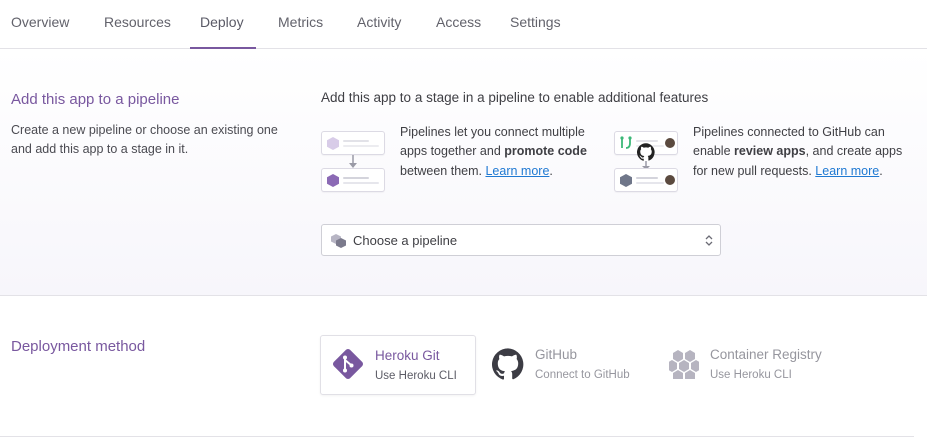 This screenshot has height=441, width=927. I want to click on learn-more-link-review-apps: Learn more, so click(847, 171).